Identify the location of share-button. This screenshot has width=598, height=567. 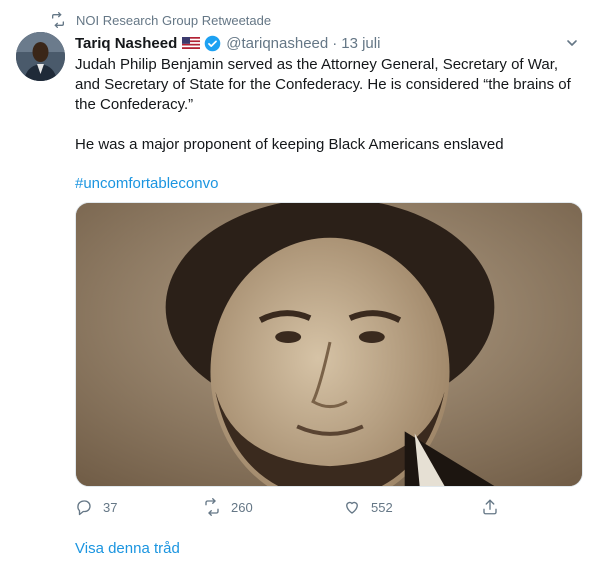
(495, 507).